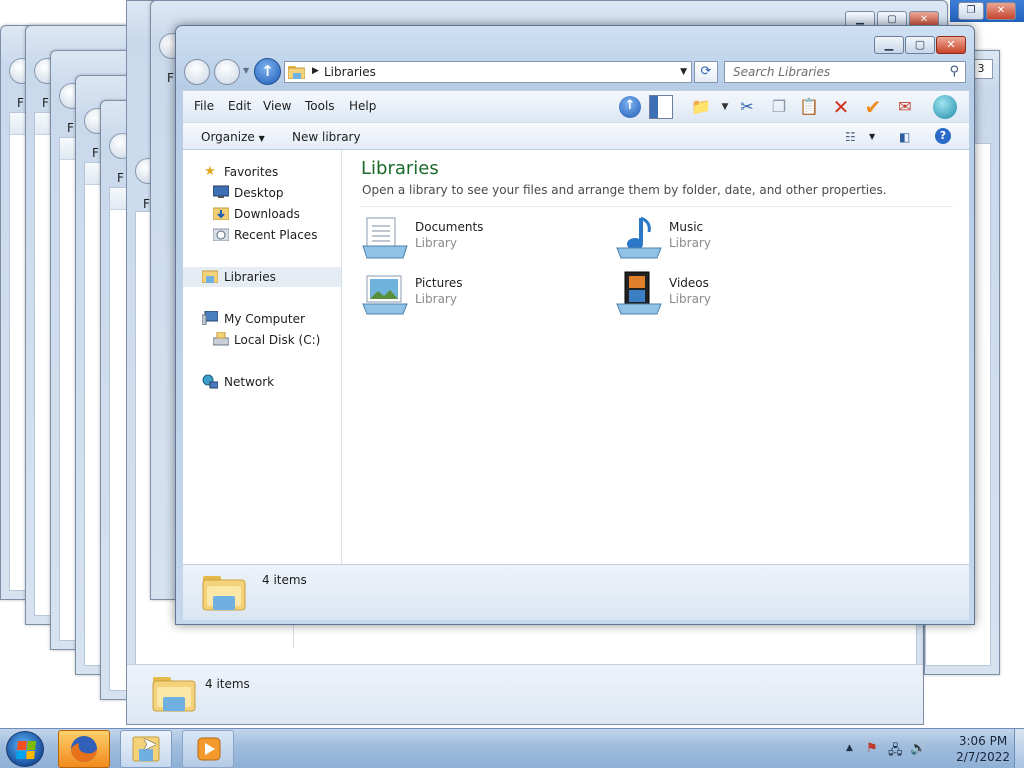 This screenshot has height=768, width=1024. Describe the element at coordinates (262, 214) in the screenshot. I see `nav-downloads: Downloads` at that location.